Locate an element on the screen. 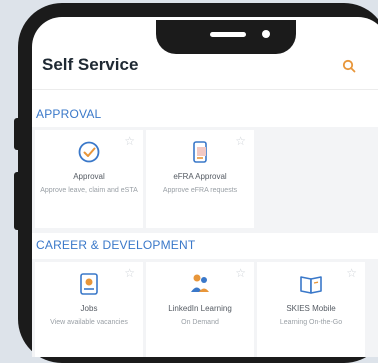 This screenshot has width=378, height=363. tile-description: On Demand is located at coordinates (200, 322).